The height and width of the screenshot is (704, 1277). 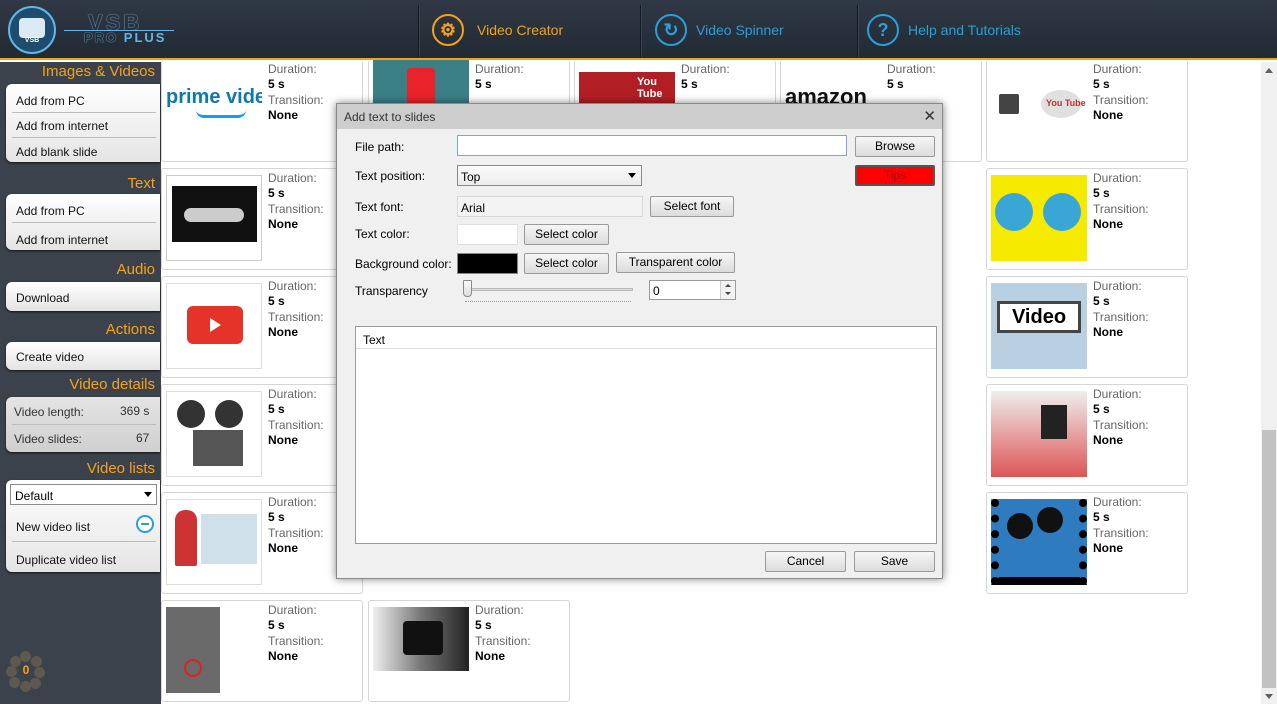 What do you see at coordinates (692, 290) in the screenshot?
I see `transparency-spinbox: 0` at bounding box center [692, 290].